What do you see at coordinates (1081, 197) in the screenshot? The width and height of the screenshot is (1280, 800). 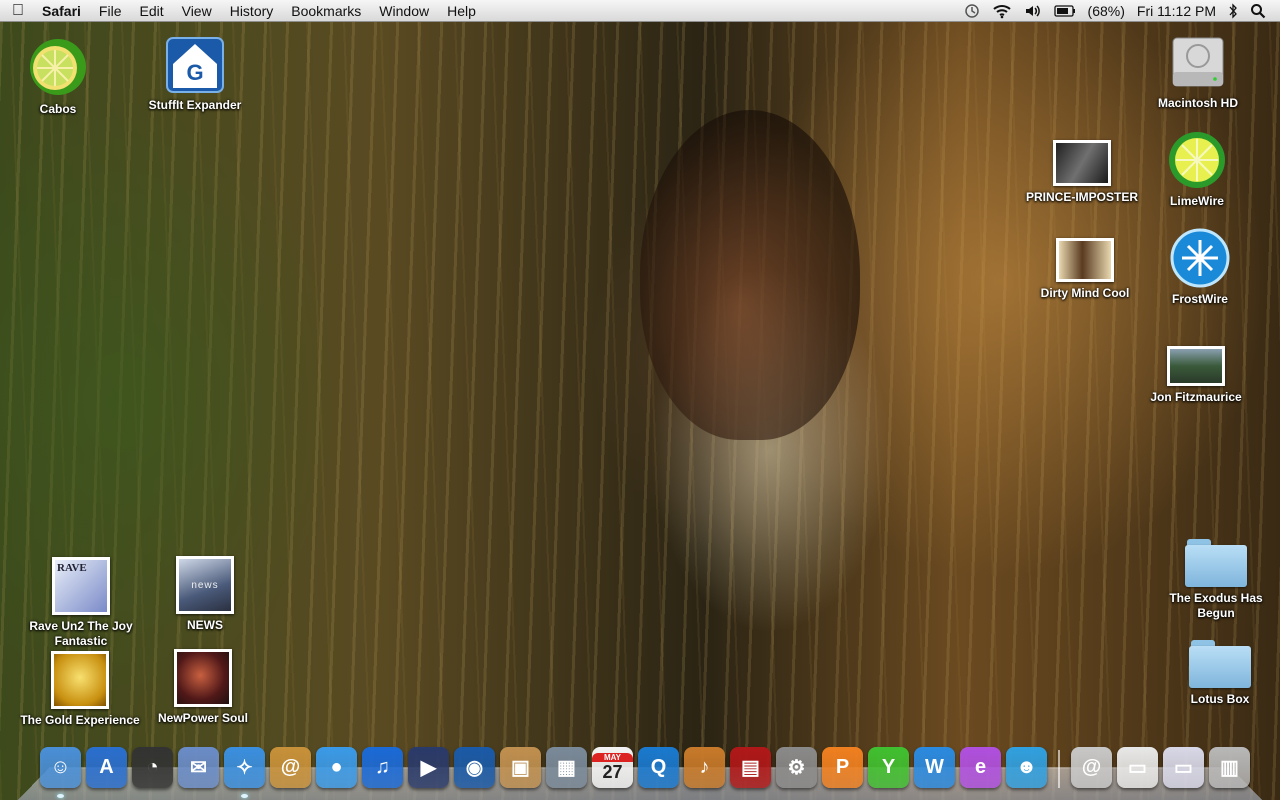 I see `prince-imposter-label: PRINCE-IMPOSTER` at bounding box center [1081, 197].